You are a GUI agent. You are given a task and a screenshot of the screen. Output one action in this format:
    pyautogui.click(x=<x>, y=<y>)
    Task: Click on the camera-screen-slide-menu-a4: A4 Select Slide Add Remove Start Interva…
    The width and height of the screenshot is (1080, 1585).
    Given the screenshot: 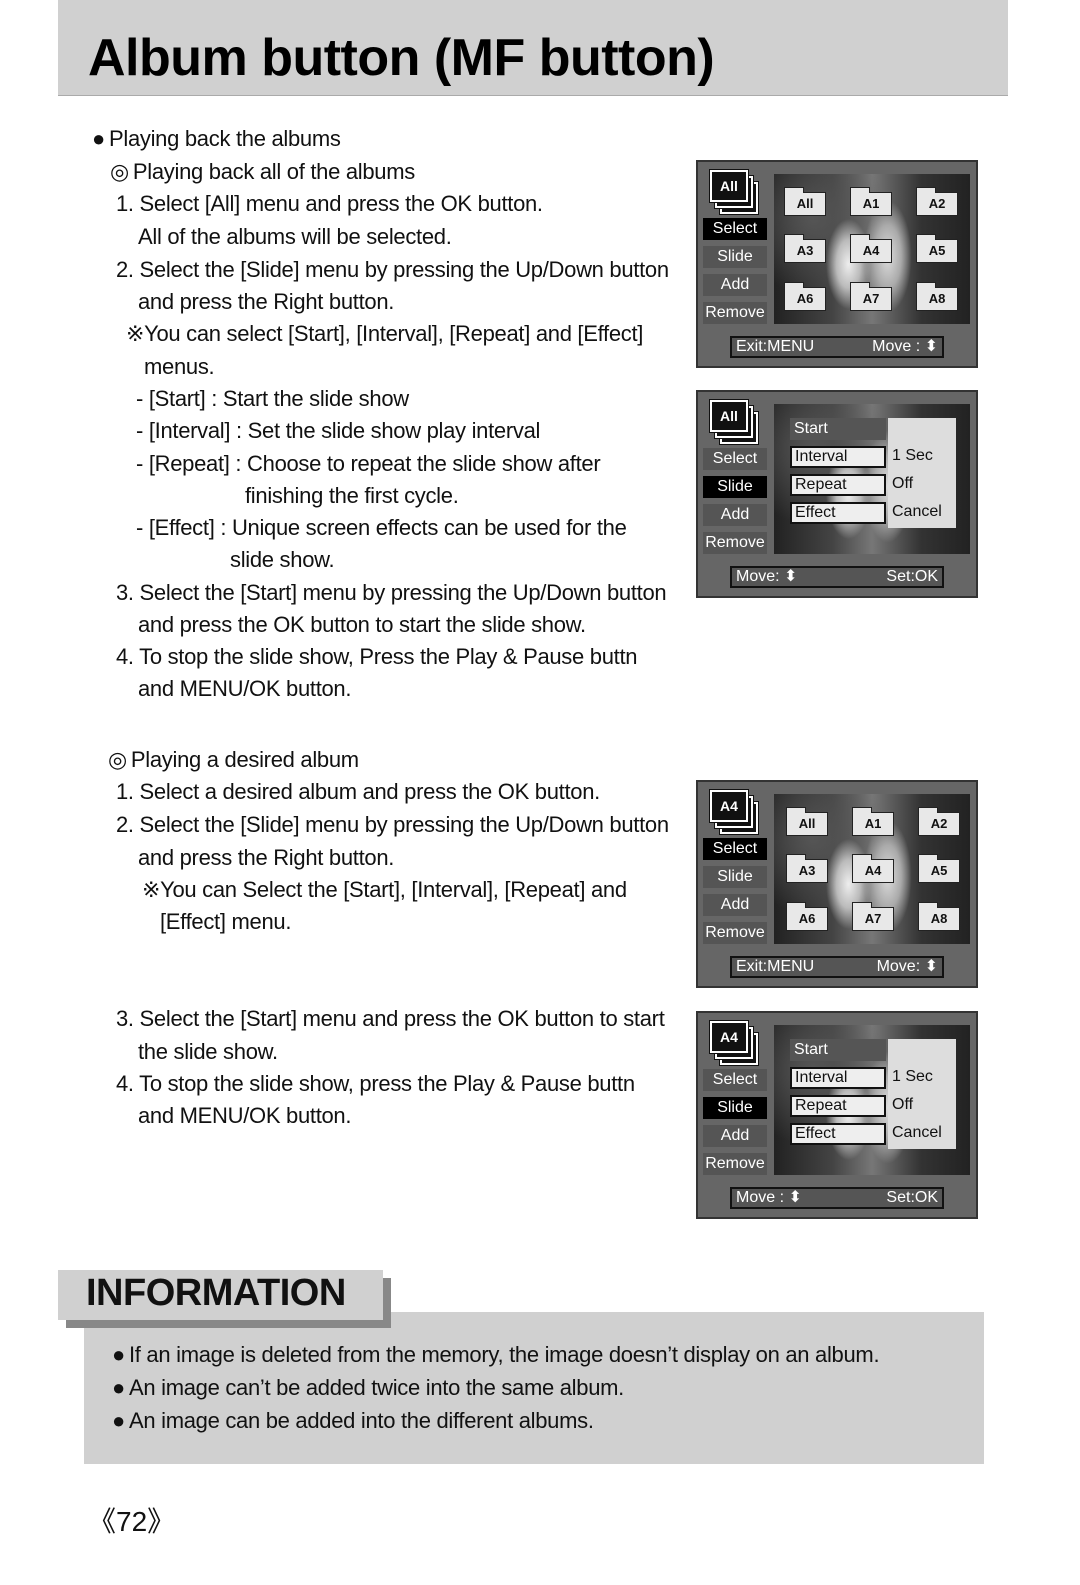 What is the action you would take?
    pyautogui.click(x=837, y=1115)
    